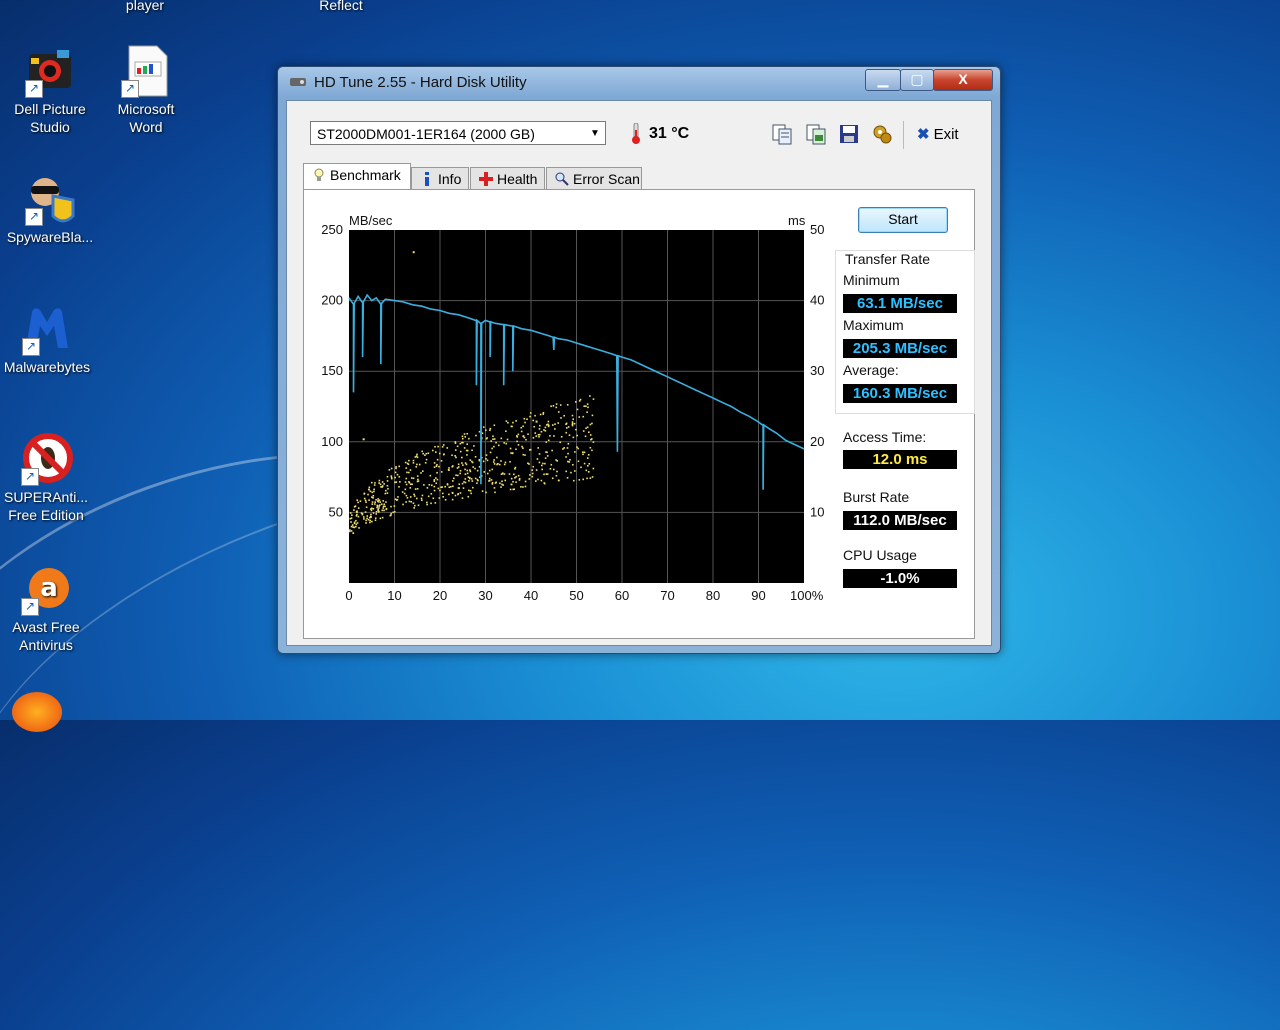 The image size is (1280, 1030). What do you see at coordinates (946, 134) in the screenshot?
I see `exit-button-label: Exit` at bounding box center [946, 134].